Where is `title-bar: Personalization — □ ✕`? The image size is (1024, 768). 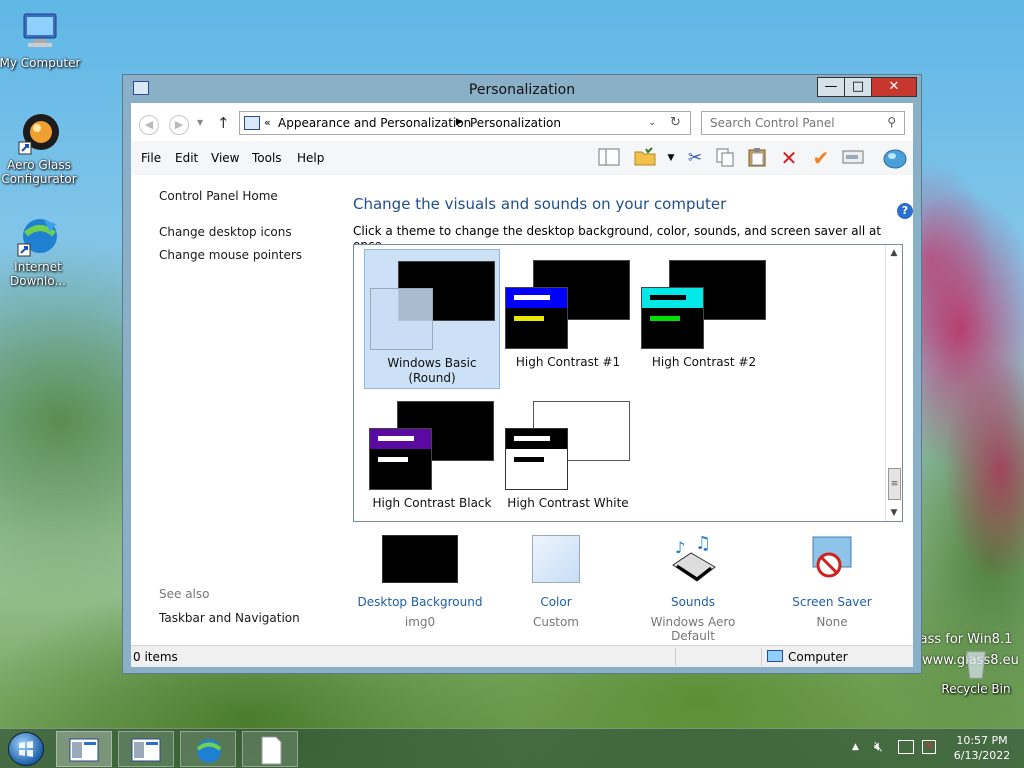
title-bar: Personalization — □ ✕ is located at coordinates (522, 89).